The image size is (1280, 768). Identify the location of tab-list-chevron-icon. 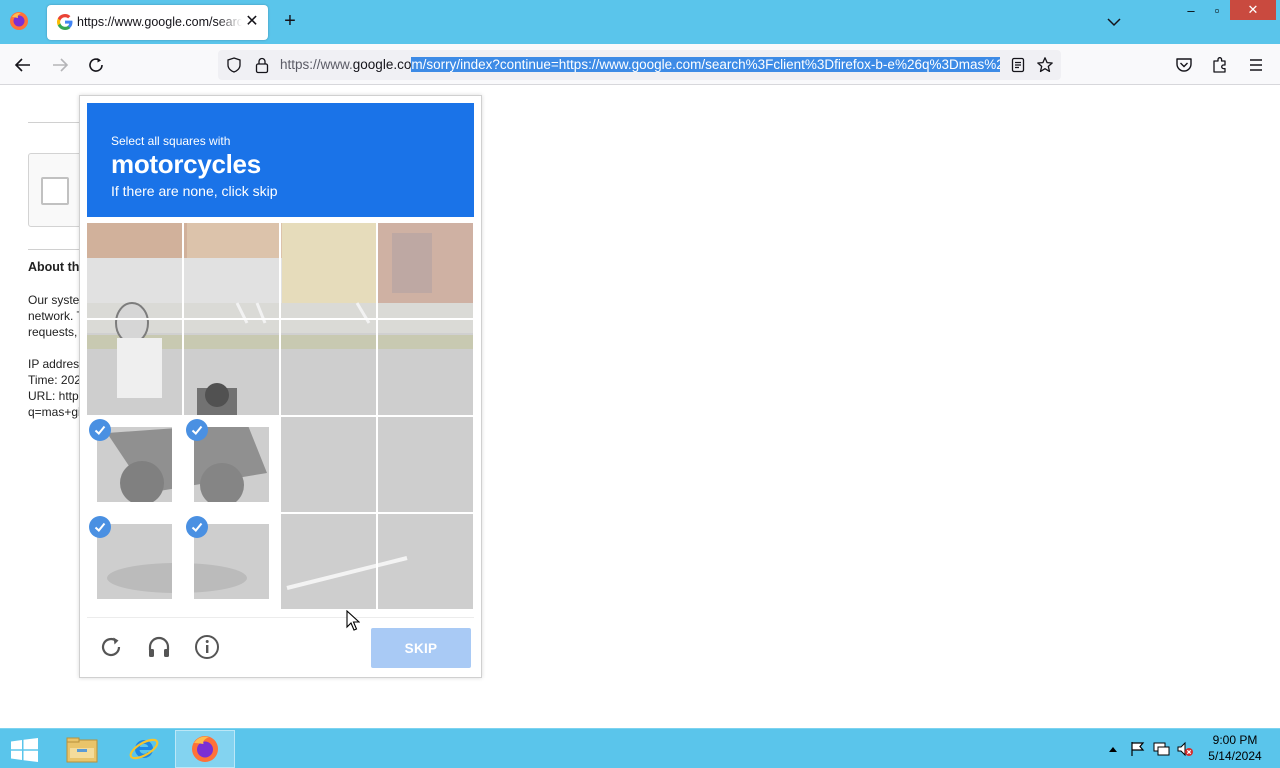
(1114, 22).